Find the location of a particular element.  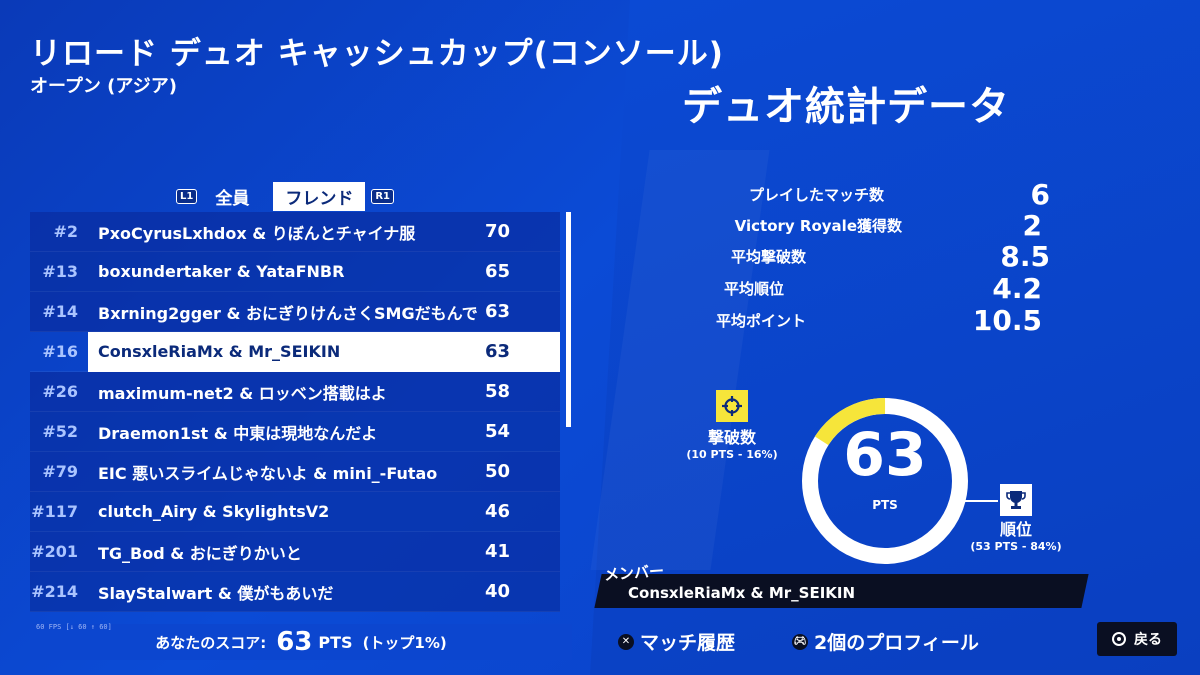

table-row: #13 boxundertaker & YataFNBR 65 is located at coordinates (295, 272).